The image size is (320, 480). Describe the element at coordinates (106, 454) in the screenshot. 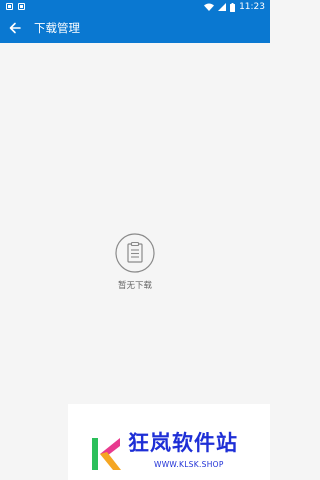

I see `brand-logo` at that location.